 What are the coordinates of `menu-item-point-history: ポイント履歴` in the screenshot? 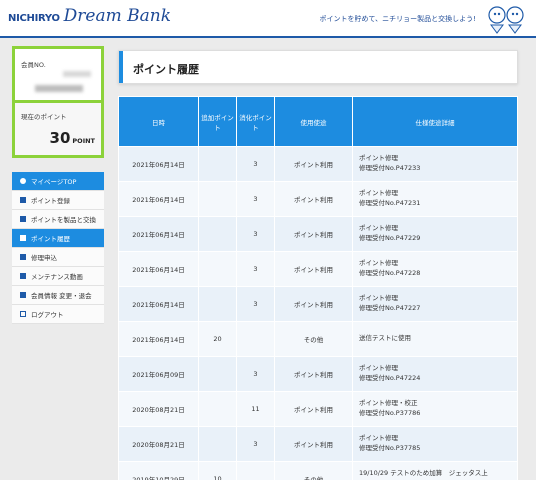 It's located at (58, 238).